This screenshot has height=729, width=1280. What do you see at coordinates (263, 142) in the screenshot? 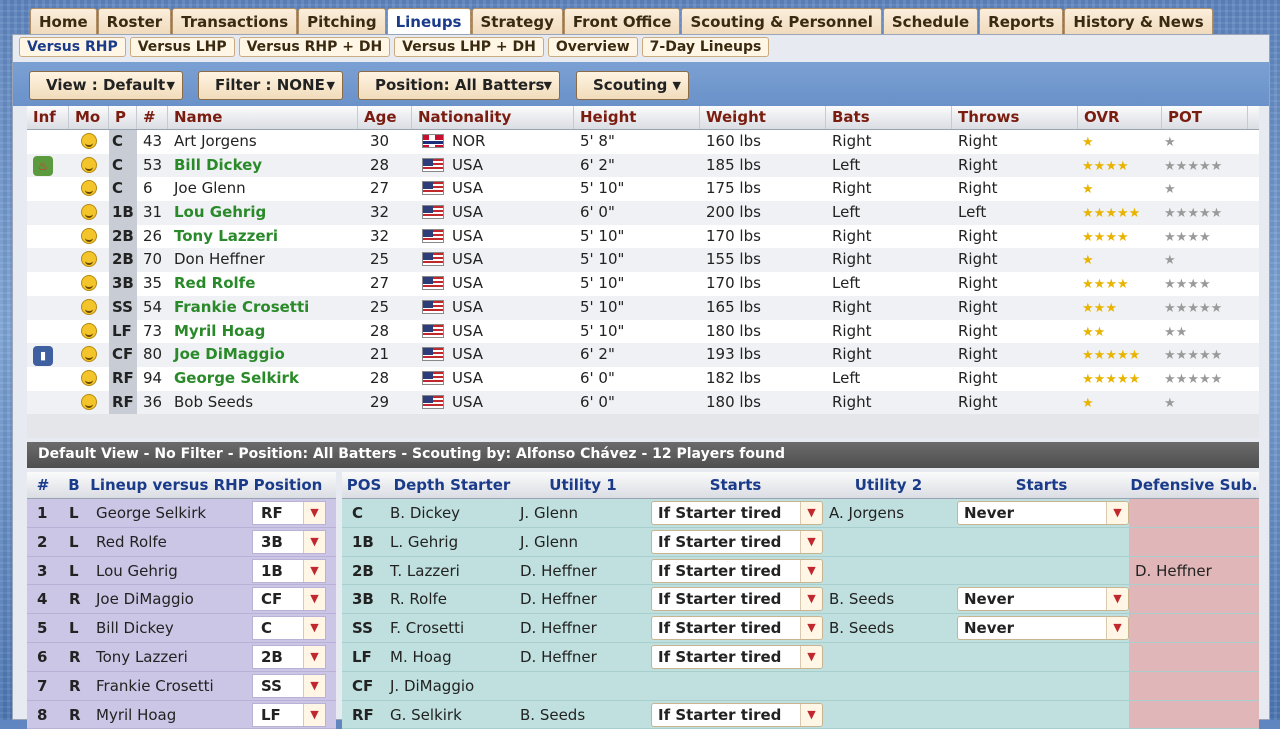
I see `player-name: Art Jorgens` at bounding box center [263, 142].